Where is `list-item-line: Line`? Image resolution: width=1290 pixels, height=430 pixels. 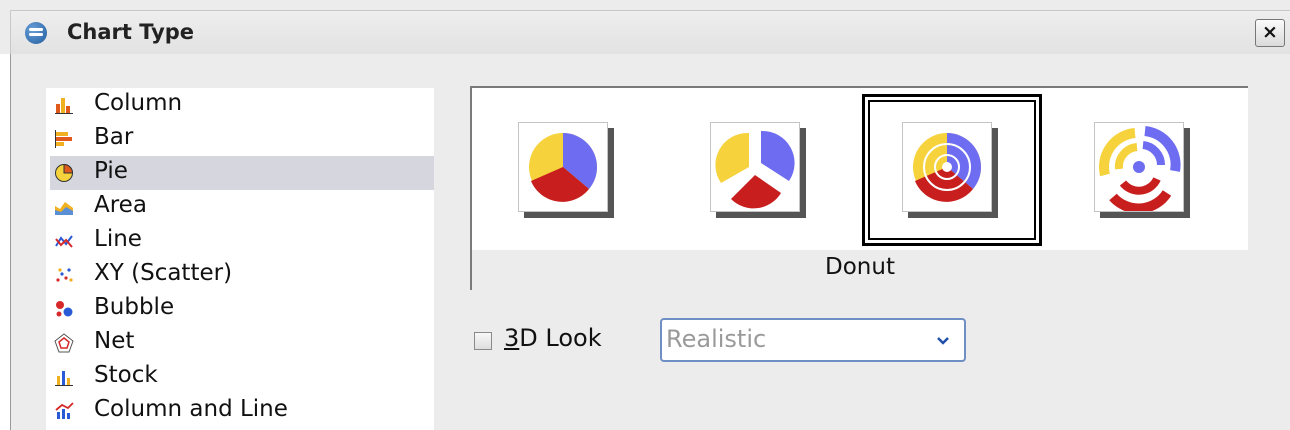 list-item-line: Line is located at coordinates (242, 241).